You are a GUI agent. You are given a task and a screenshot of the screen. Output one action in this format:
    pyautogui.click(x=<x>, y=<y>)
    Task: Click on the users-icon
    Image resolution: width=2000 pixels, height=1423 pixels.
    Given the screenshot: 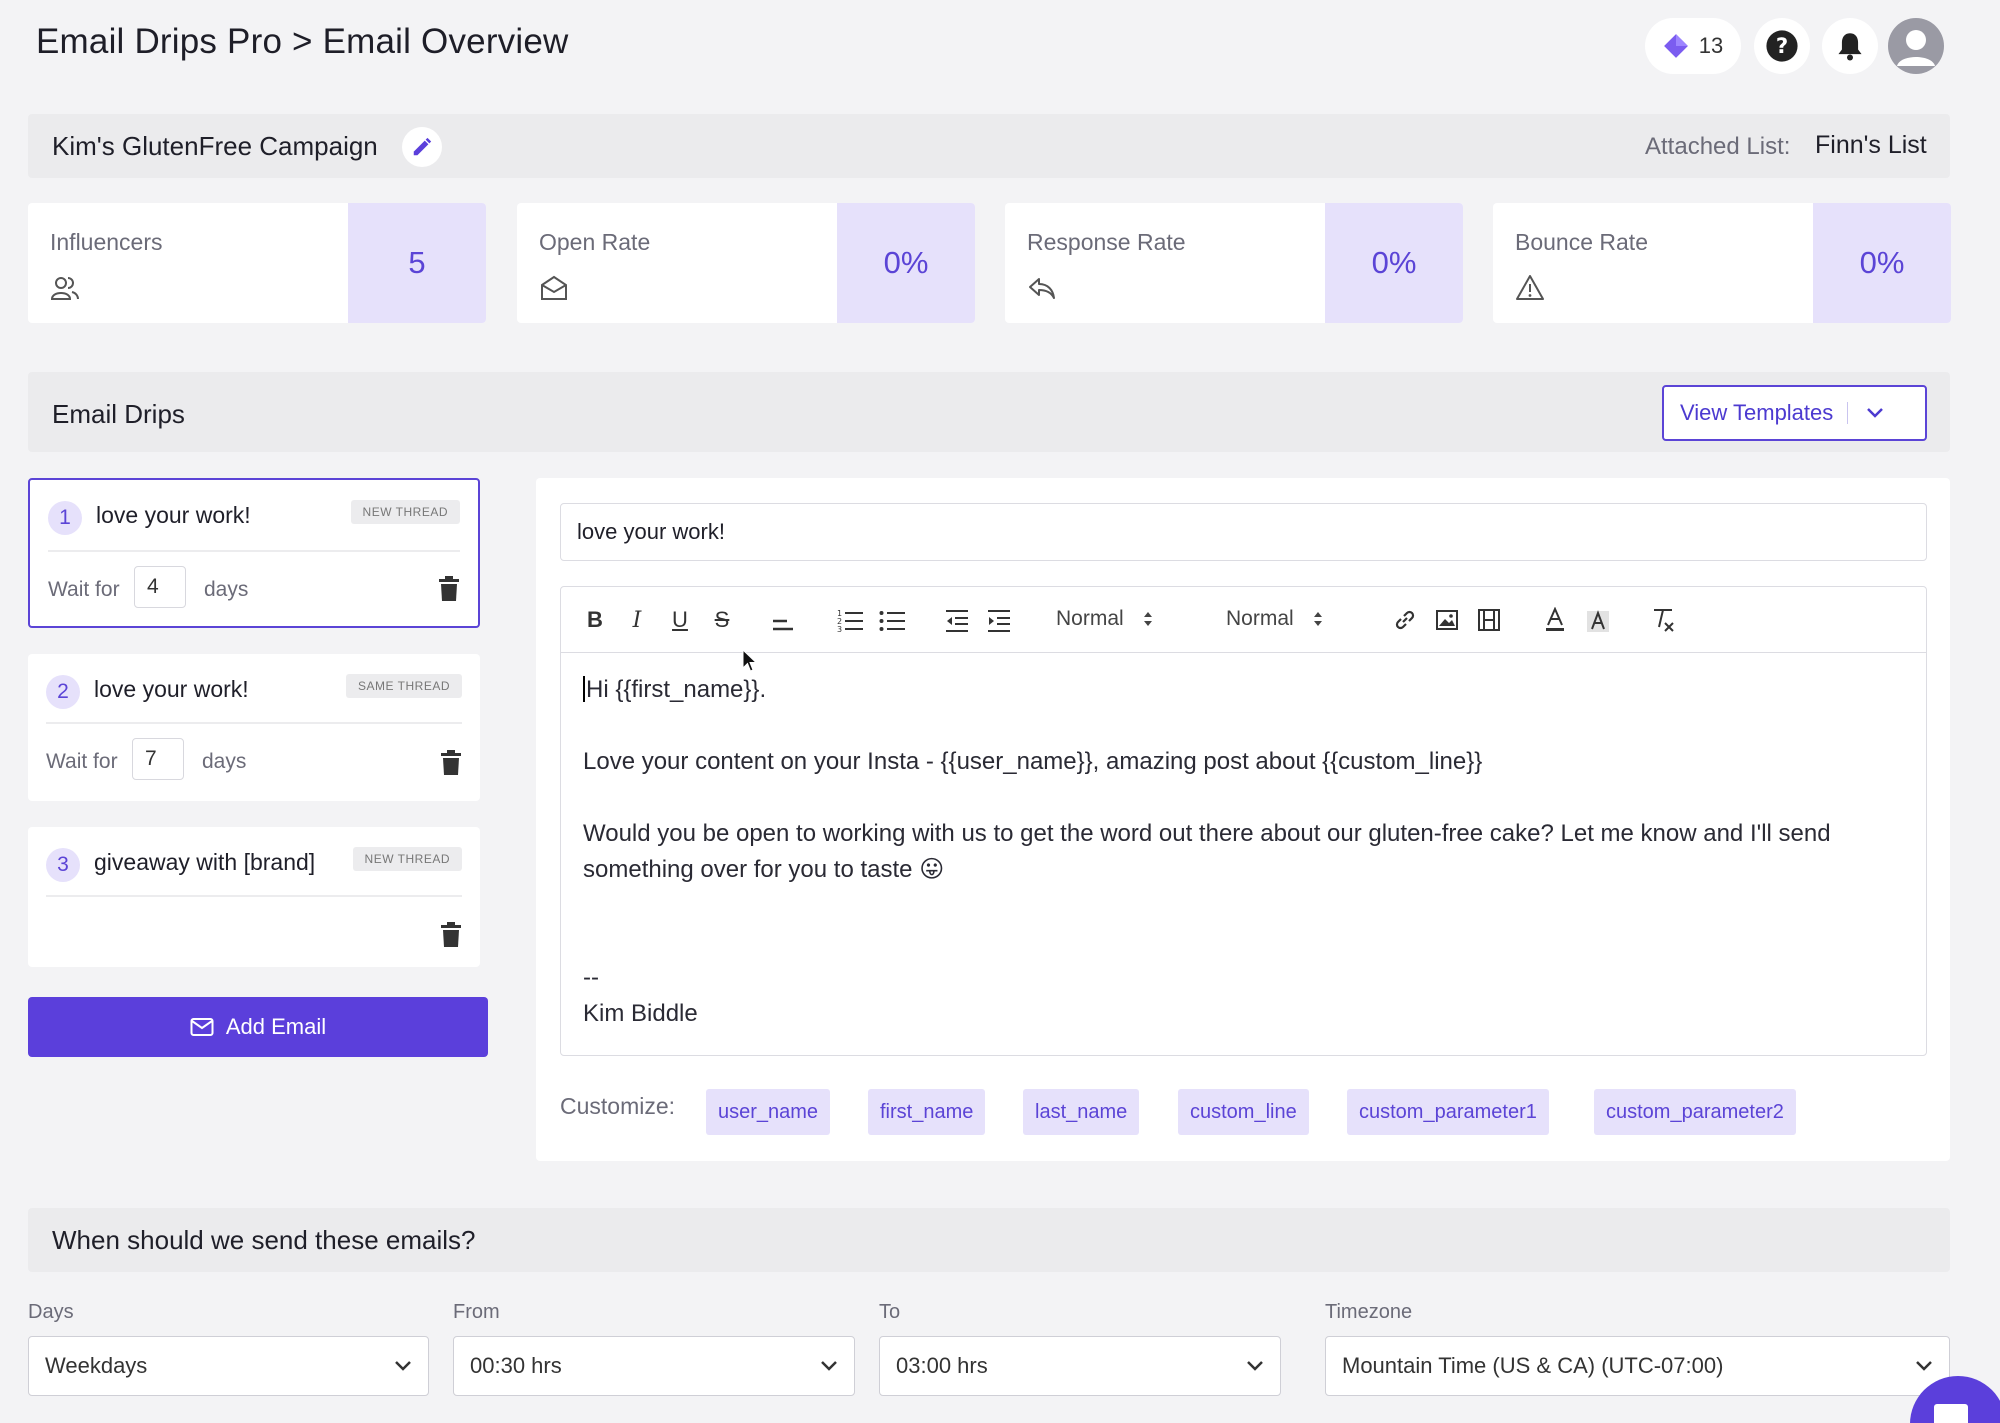 What is the action you would take?
    pyautogui.click(x=64, y=288)
    